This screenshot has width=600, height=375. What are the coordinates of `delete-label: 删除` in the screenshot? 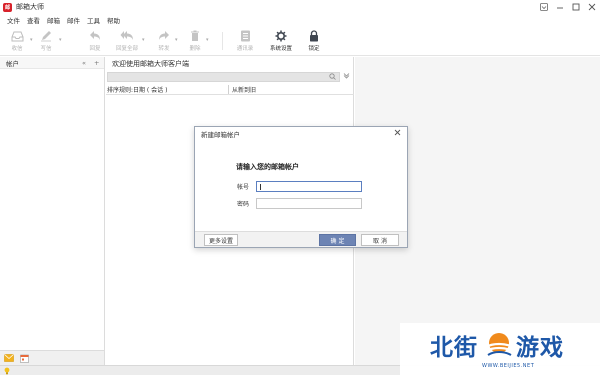 It's located at (195, 49).